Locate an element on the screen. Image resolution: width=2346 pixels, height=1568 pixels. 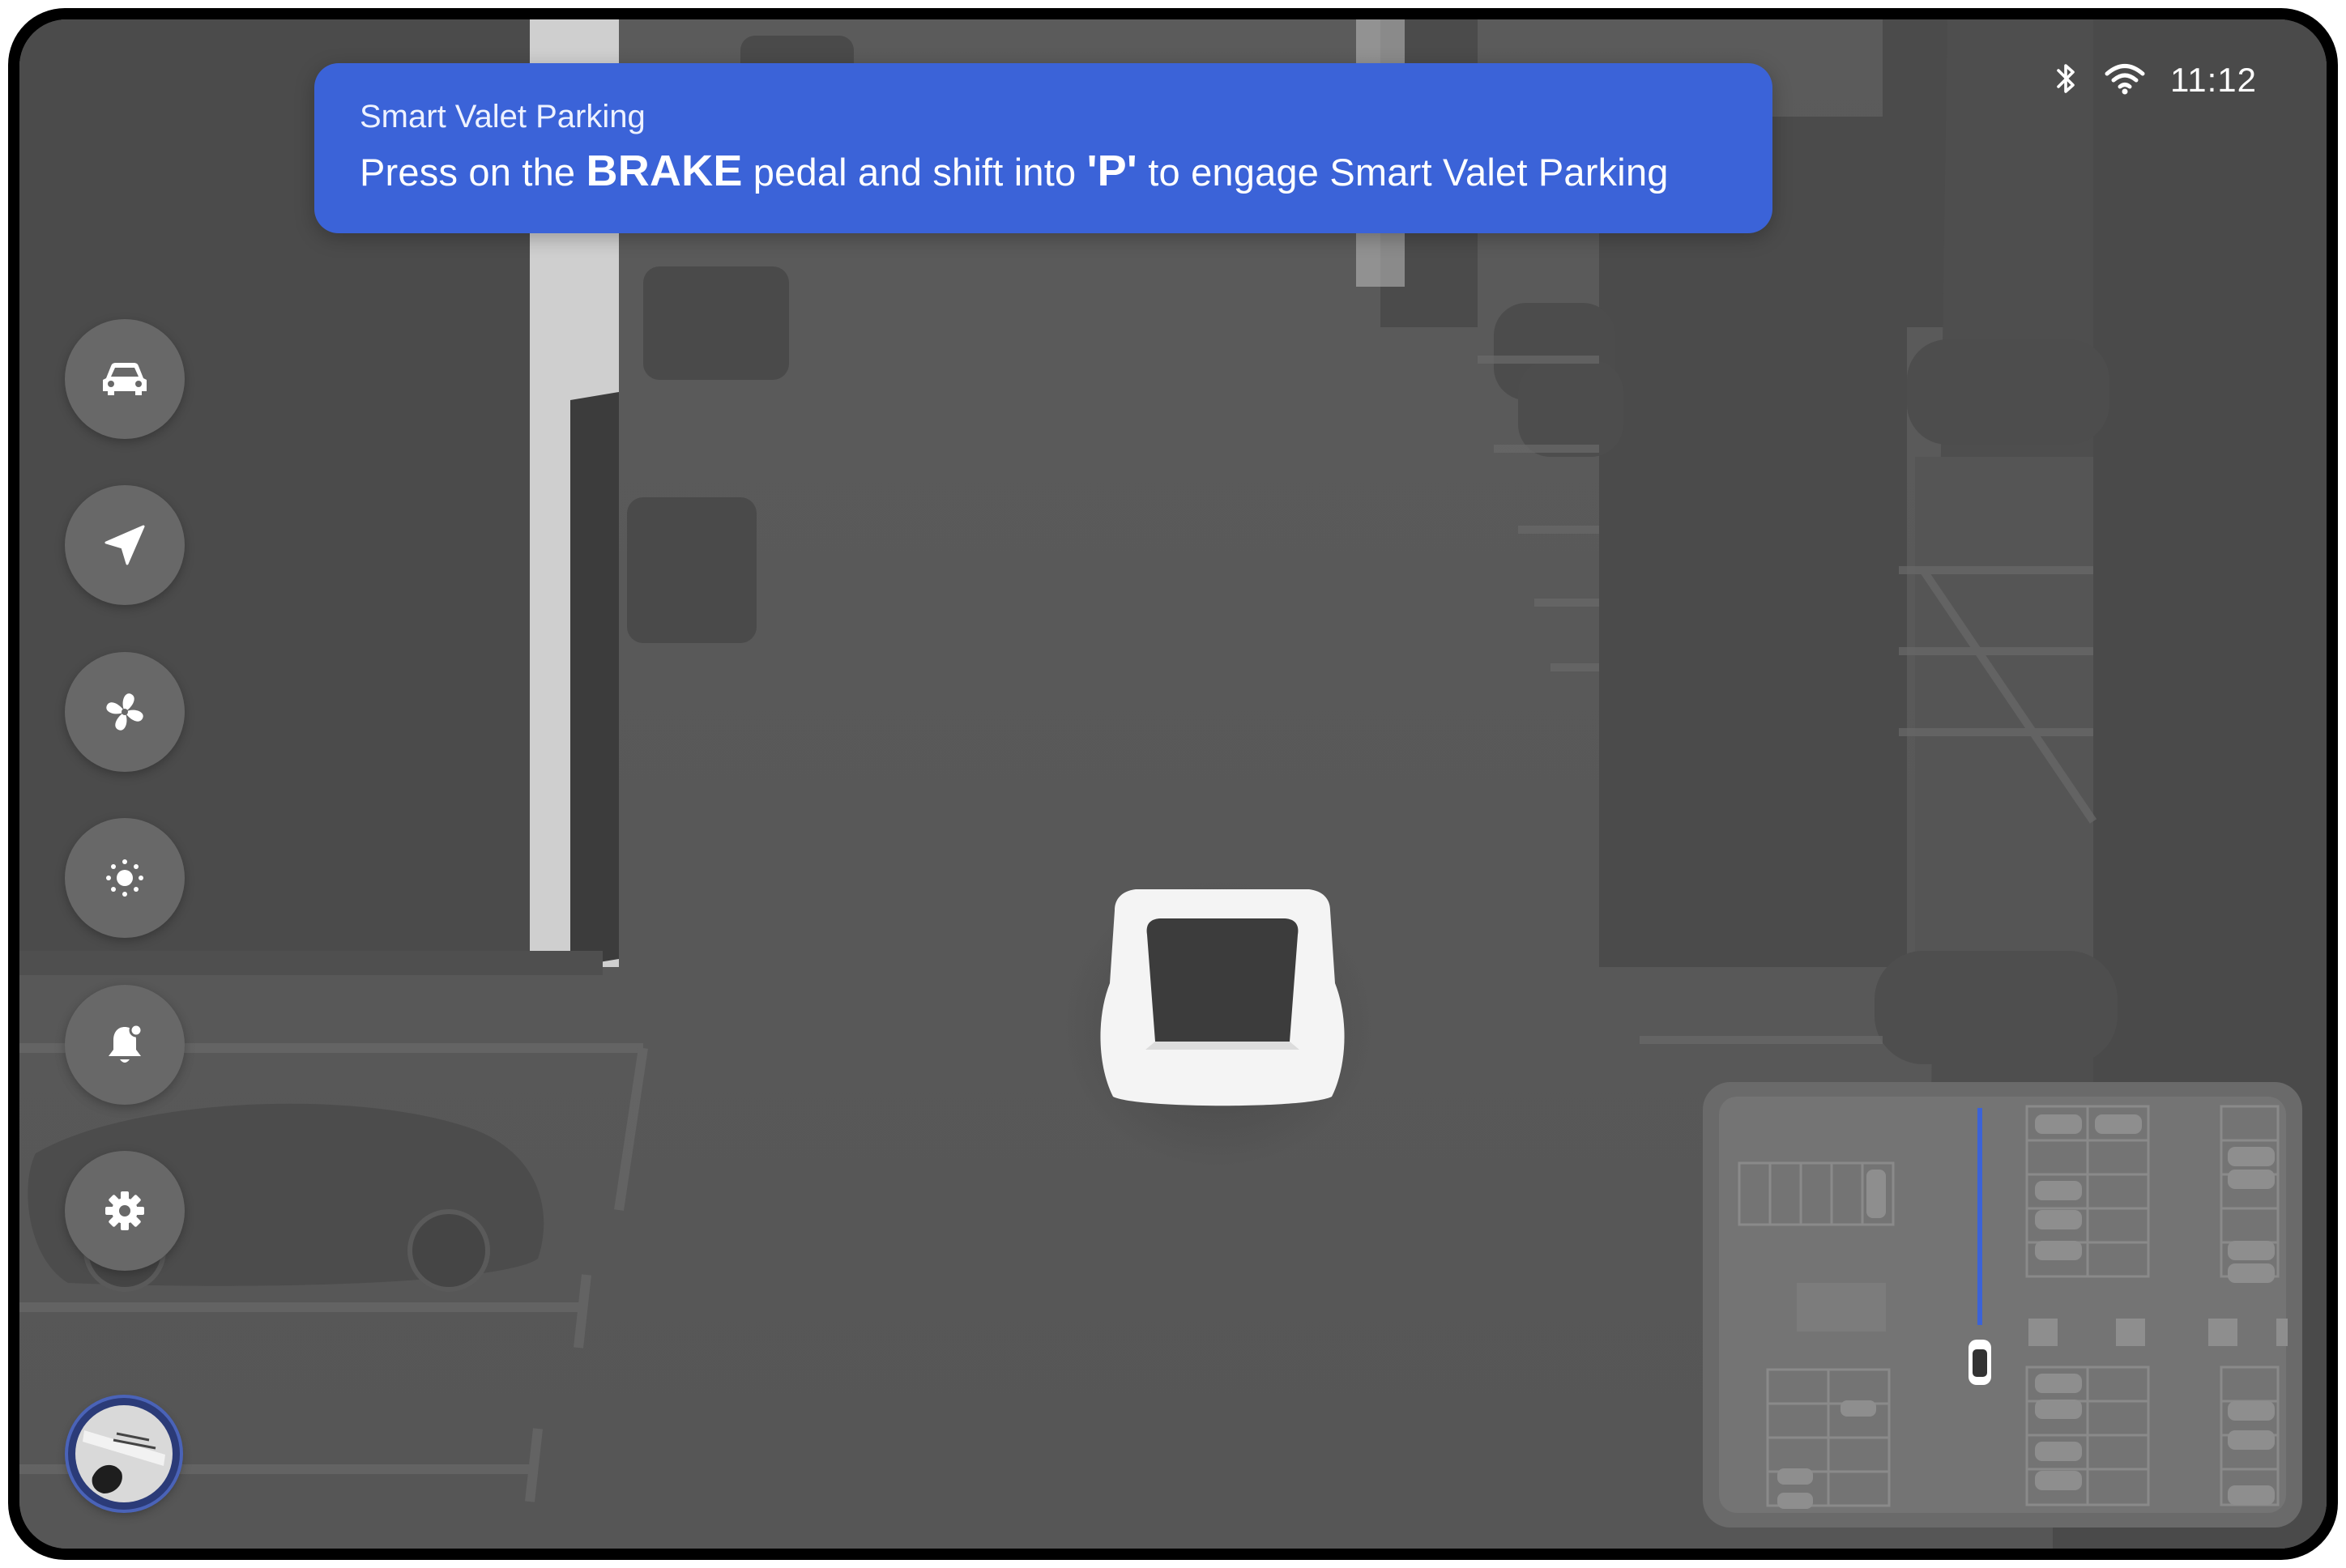
clock: 11:12 is located at coordinates (2214, 80).